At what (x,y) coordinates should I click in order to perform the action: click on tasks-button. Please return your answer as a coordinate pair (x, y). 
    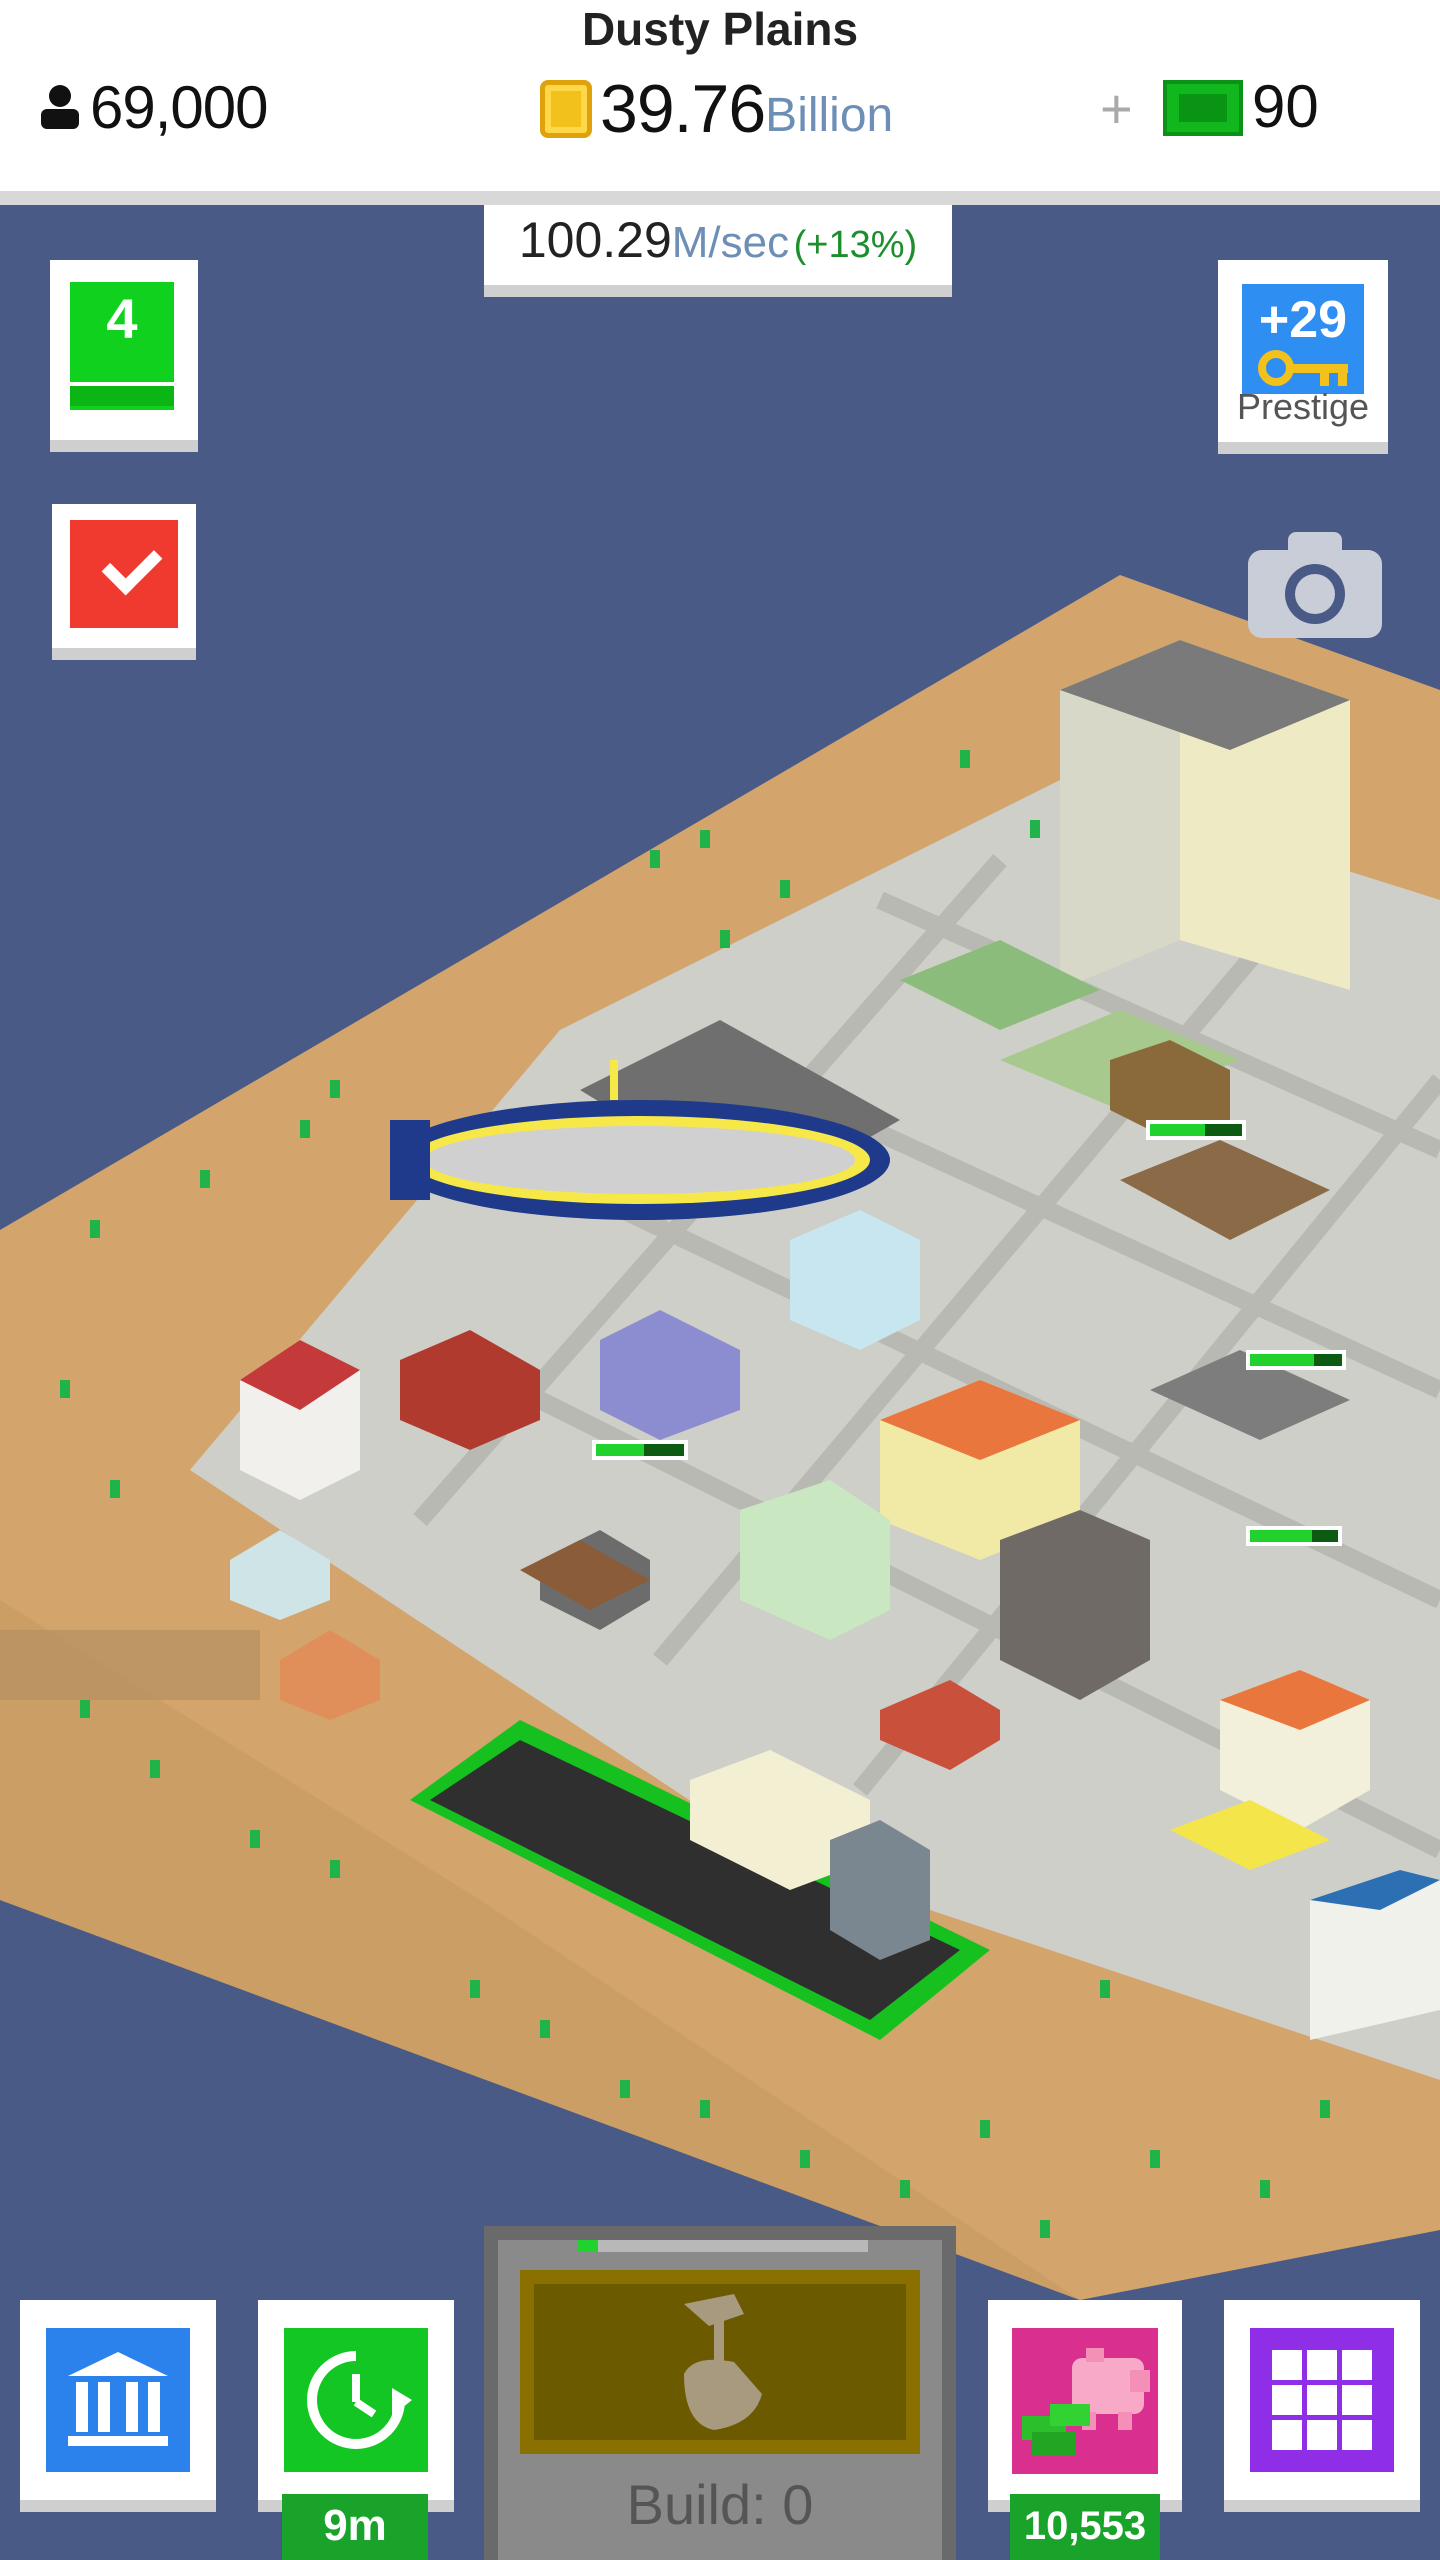
    Looking at the image, I should click on (124, 582).